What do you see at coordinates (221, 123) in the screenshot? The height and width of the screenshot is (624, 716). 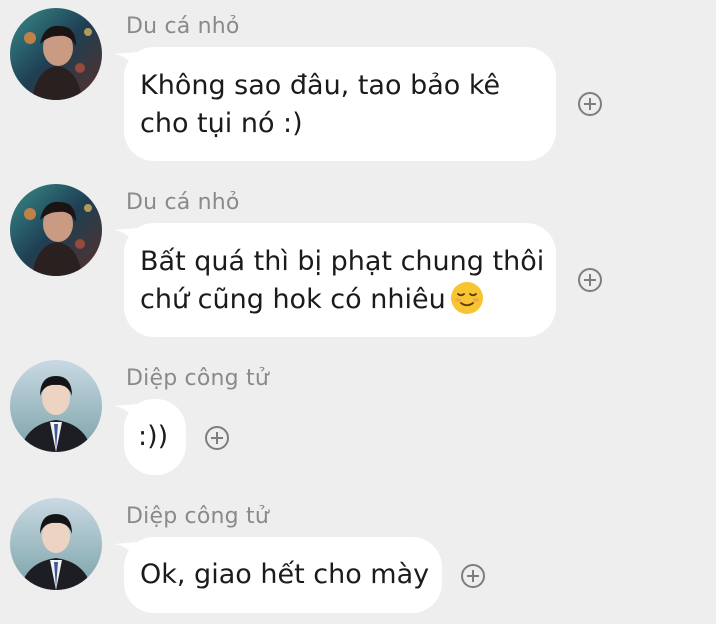 I see `message-text: cho tụi nó :)` at bounding box center [221, 123].